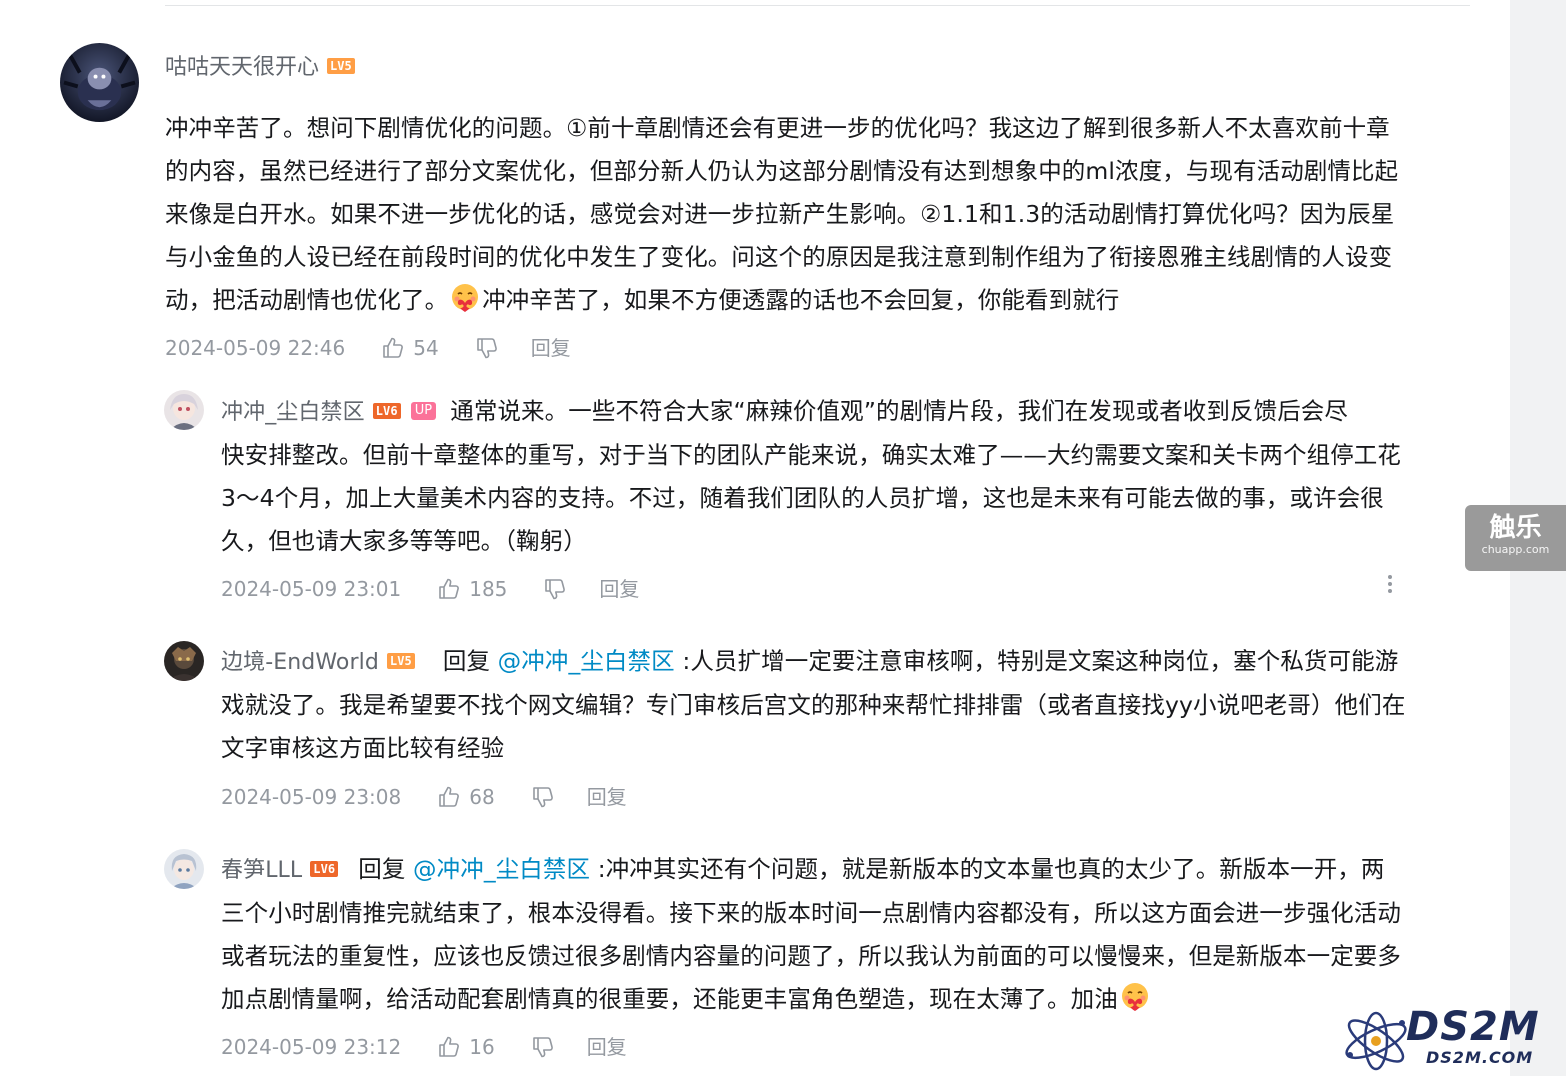 The width and height of the screenshot is (1566, 1076). What do you see at coordinates (430, 589) in the screenshot?
I see `comment-meta: 2024-05-09 23:01 185 回复` at bounding box center [430, 589].